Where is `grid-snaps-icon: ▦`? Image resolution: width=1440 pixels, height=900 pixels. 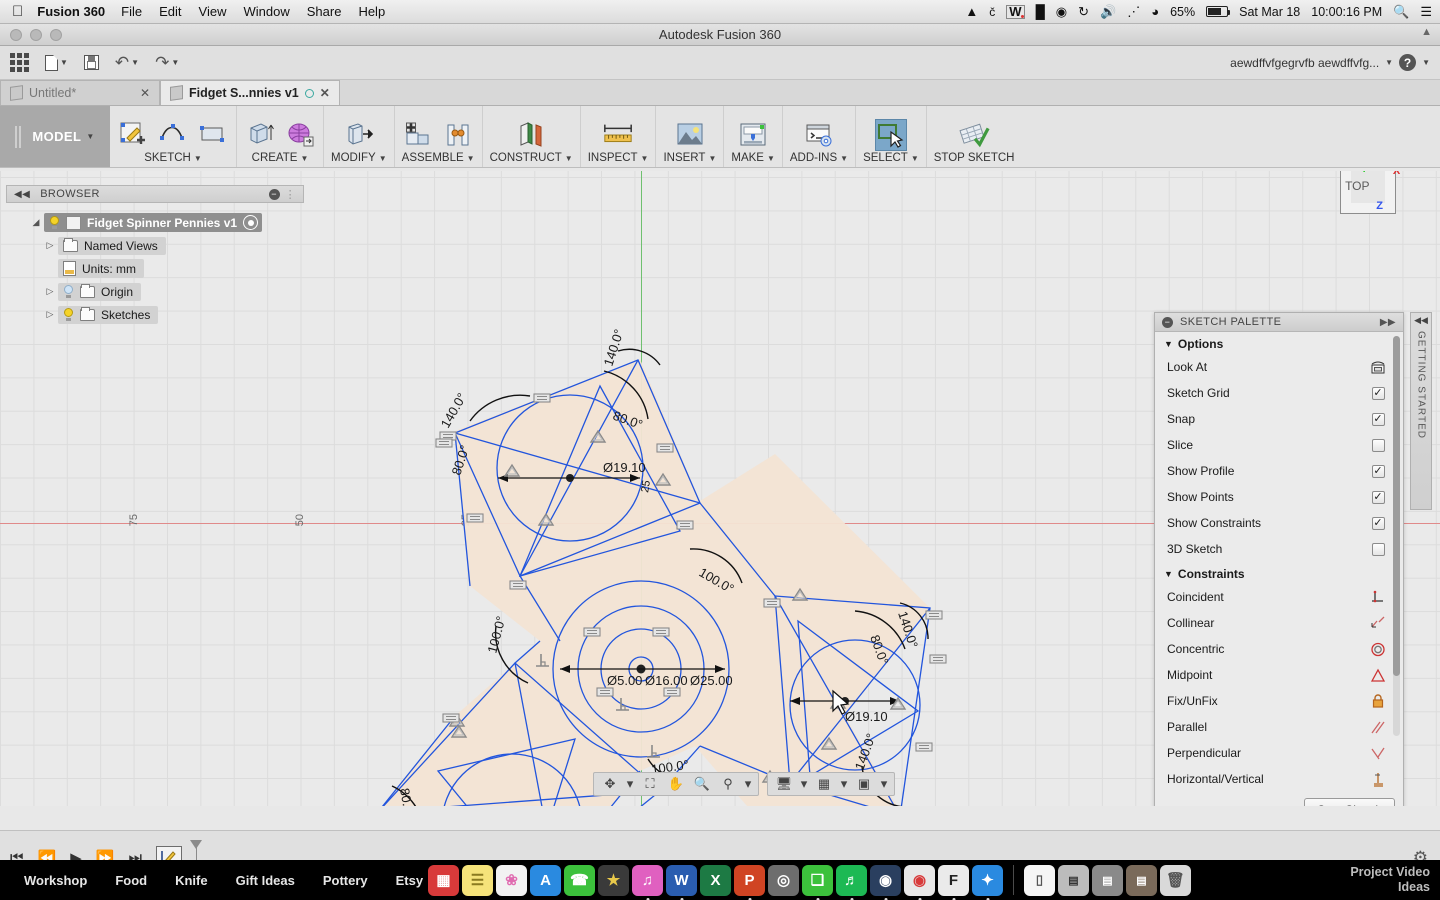 grid-snaps-icon: ▦ is located at coordinates (824, 784).